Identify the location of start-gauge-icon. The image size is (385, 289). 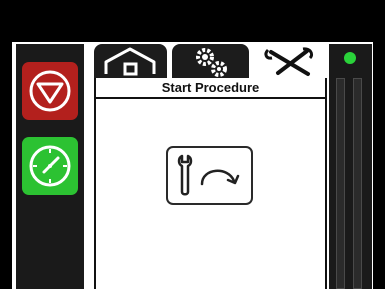
(50, 166).